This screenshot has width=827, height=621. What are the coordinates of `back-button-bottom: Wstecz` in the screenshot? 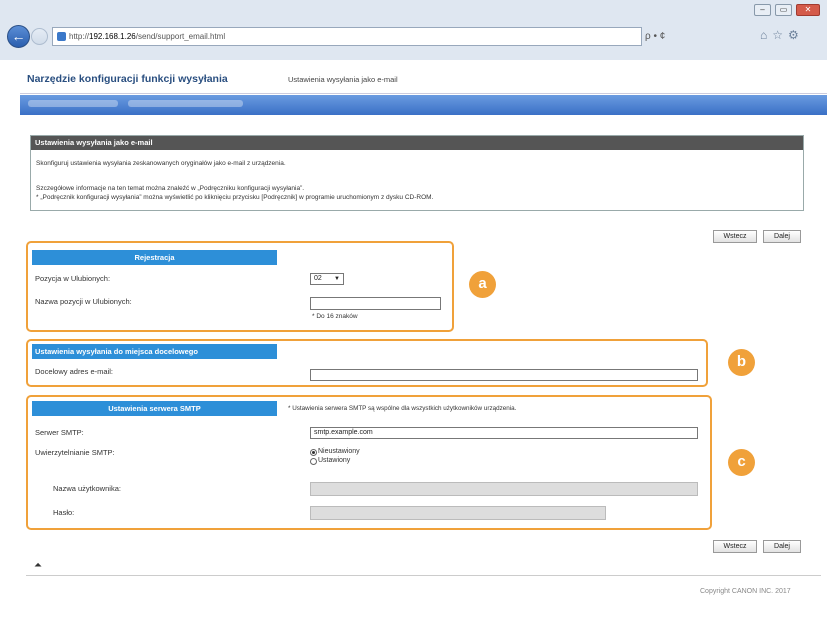 It's located at (735, 546).